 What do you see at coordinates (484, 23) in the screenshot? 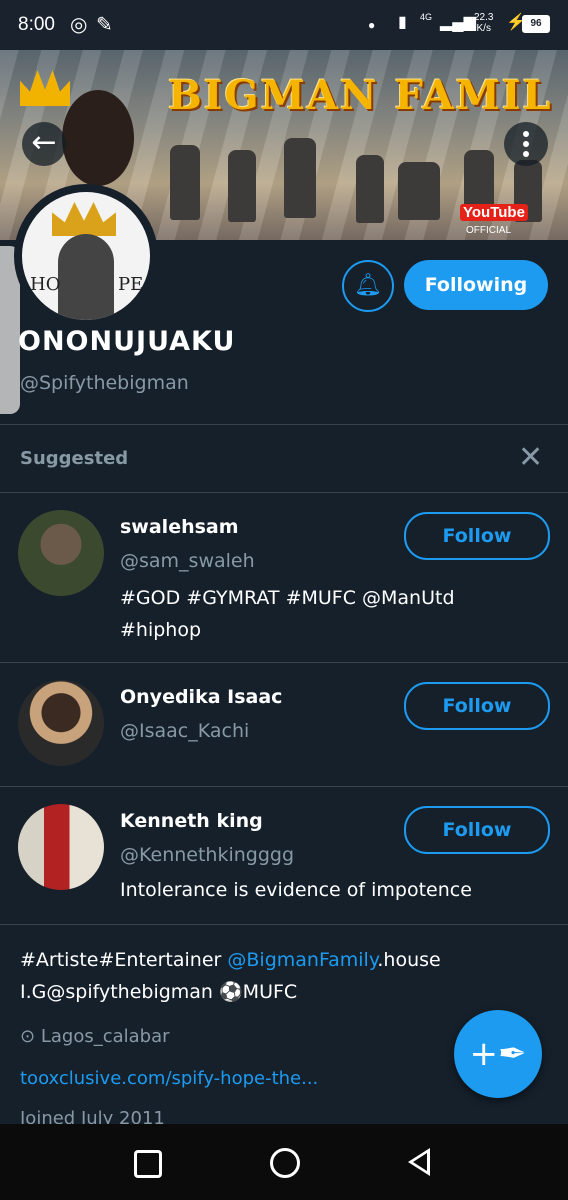
I see `net-speed: 22.3 K/s` at bounding box center [484, 23].